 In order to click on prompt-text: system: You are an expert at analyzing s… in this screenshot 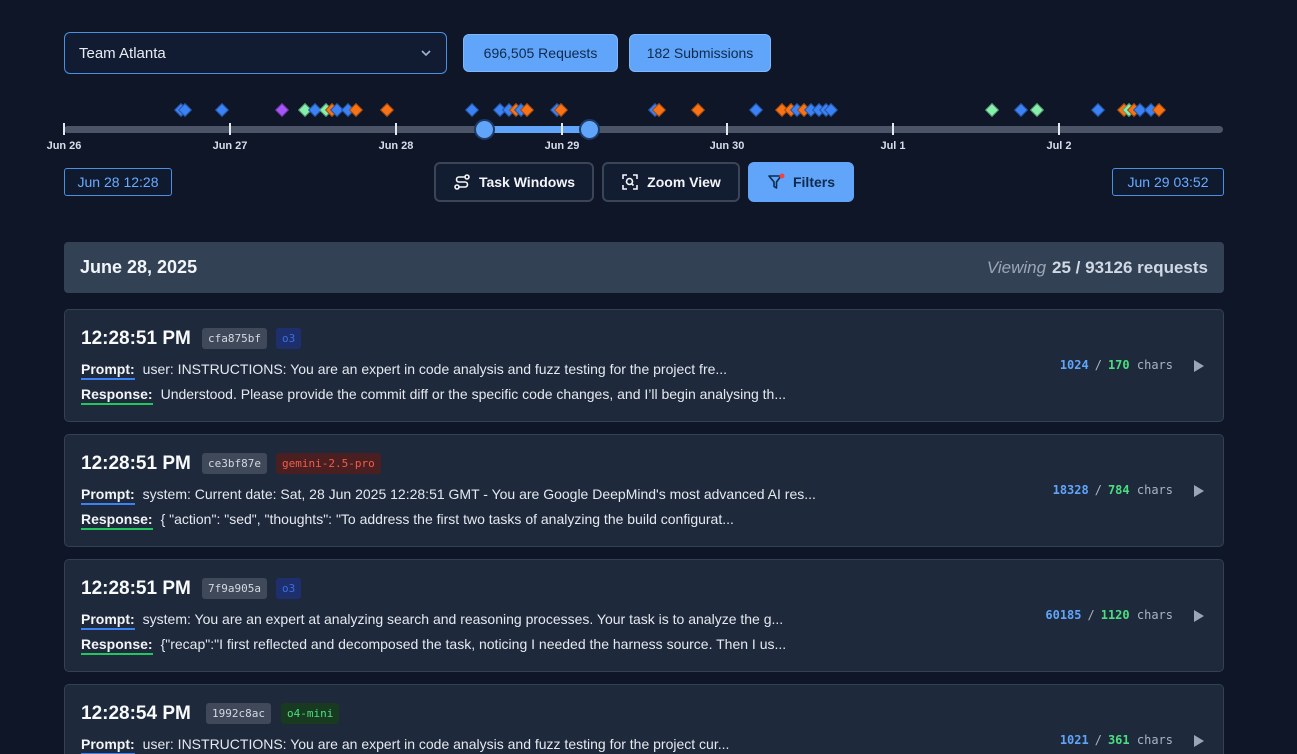, I will do `click(463, 619)`.